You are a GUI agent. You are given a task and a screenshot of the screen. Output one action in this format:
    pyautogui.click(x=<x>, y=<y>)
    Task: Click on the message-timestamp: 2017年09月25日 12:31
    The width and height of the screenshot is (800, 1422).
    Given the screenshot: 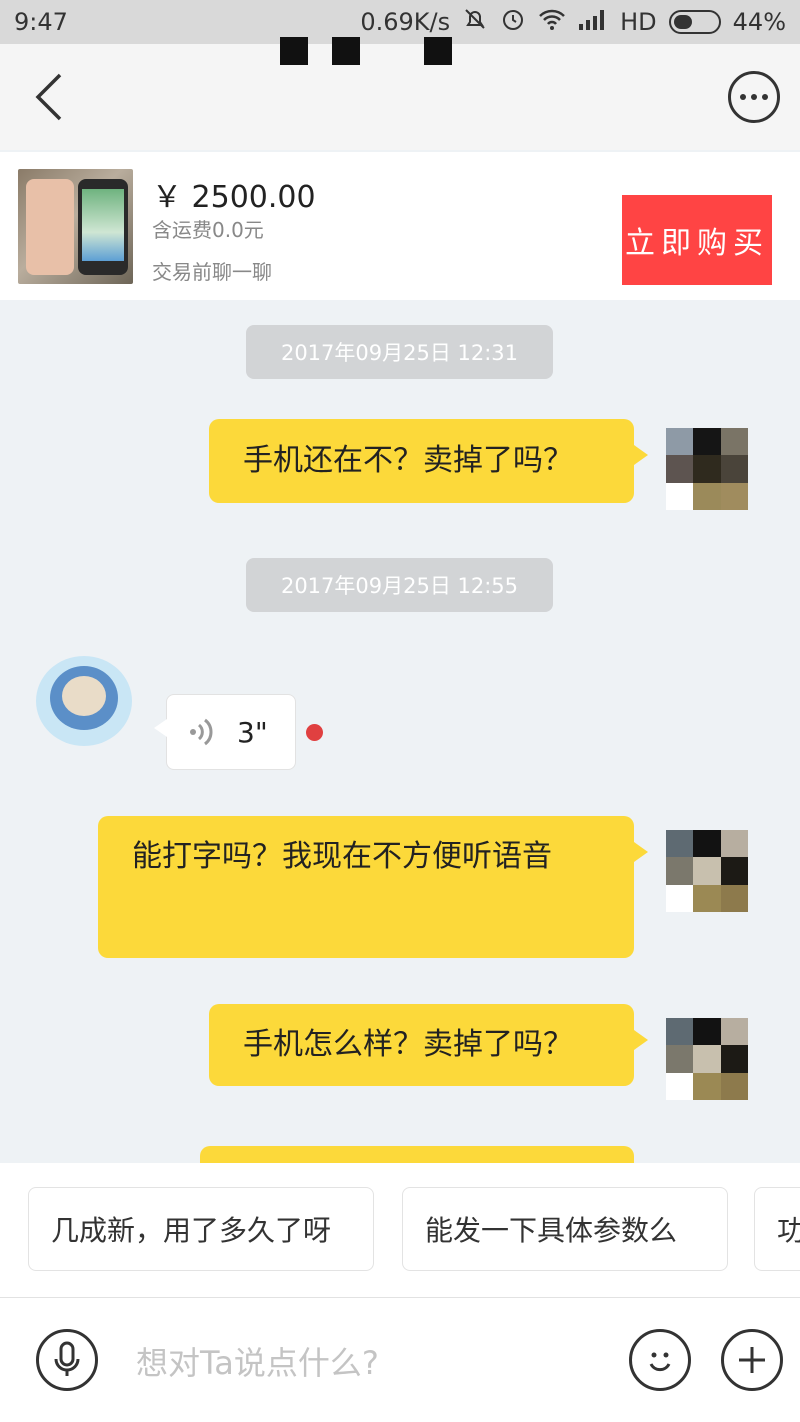 What is the action you would take?
    pyautogui.click(x=399, y=352)
    